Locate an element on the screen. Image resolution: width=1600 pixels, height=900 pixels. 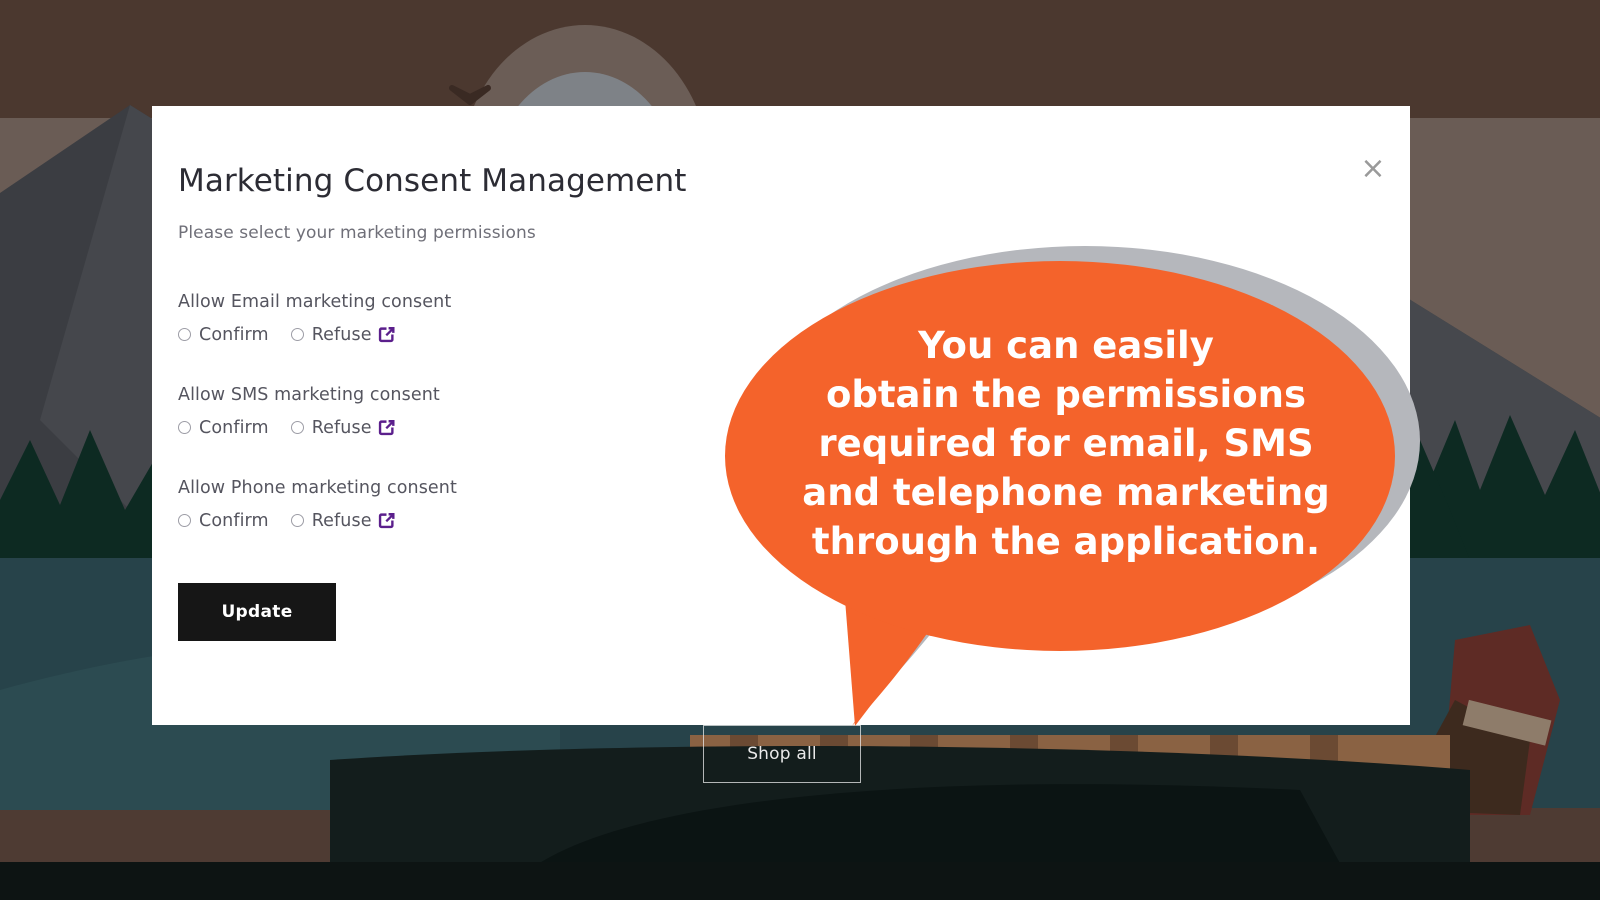
shop-all-button: Shop all is located at coordinates (782, 754).